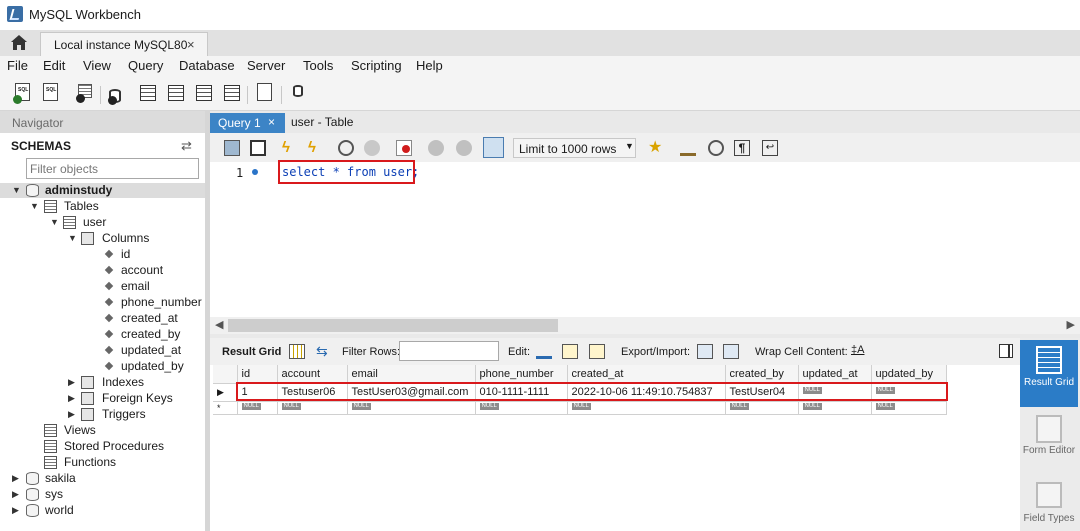 Image resolution: width=1080 pixels, height=531 pixels. I want to click on scrollbar-thumb, so click(393, 325).